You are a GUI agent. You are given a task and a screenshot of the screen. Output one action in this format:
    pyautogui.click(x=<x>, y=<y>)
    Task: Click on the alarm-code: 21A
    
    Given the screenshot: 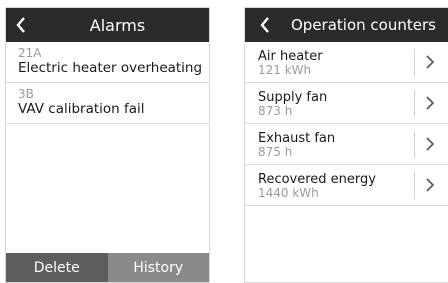 What is the action you would take?
    pyautogui.click(x=30, y=53)
    